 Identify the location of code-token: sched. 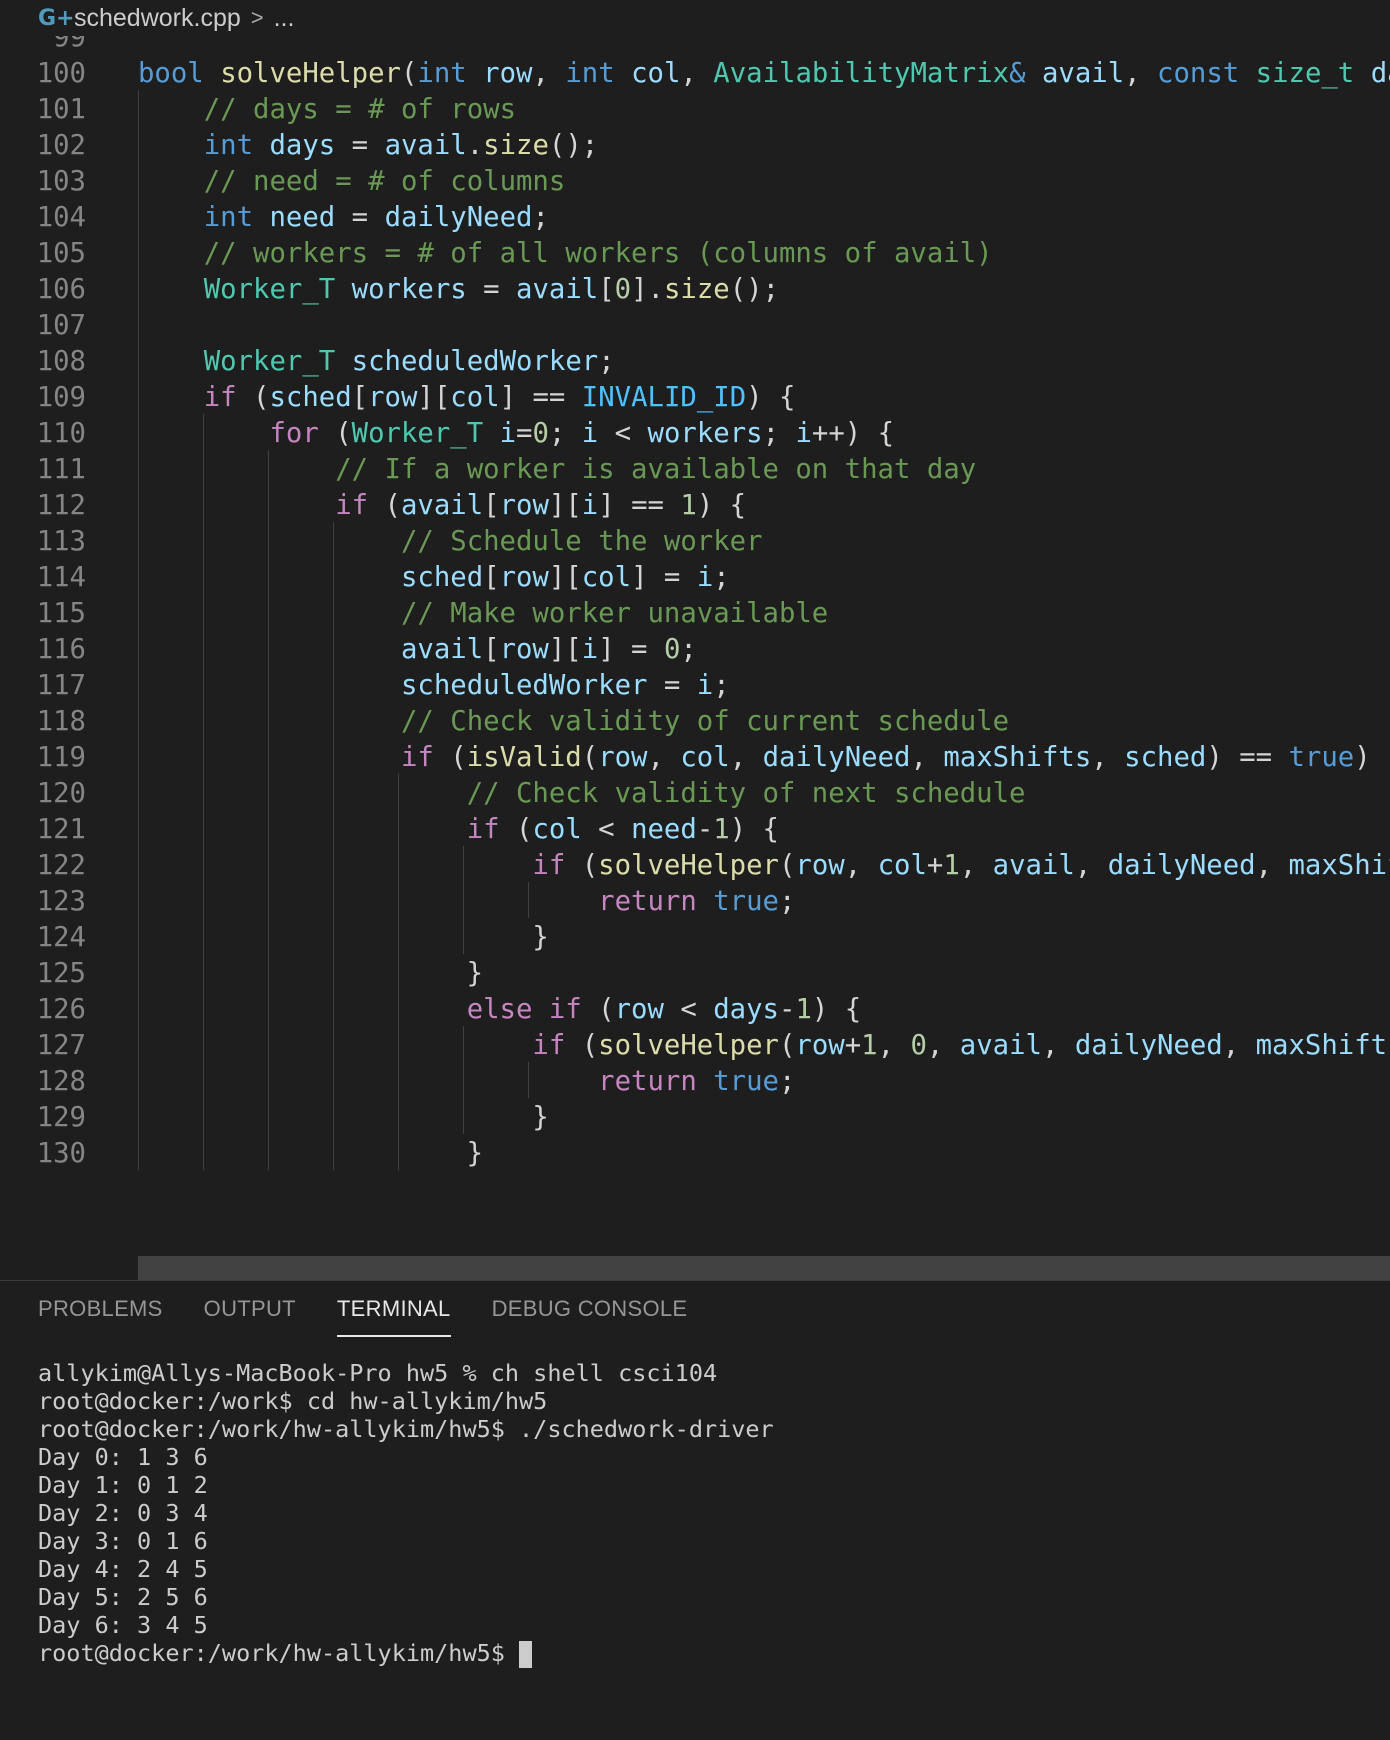
(442, 577).